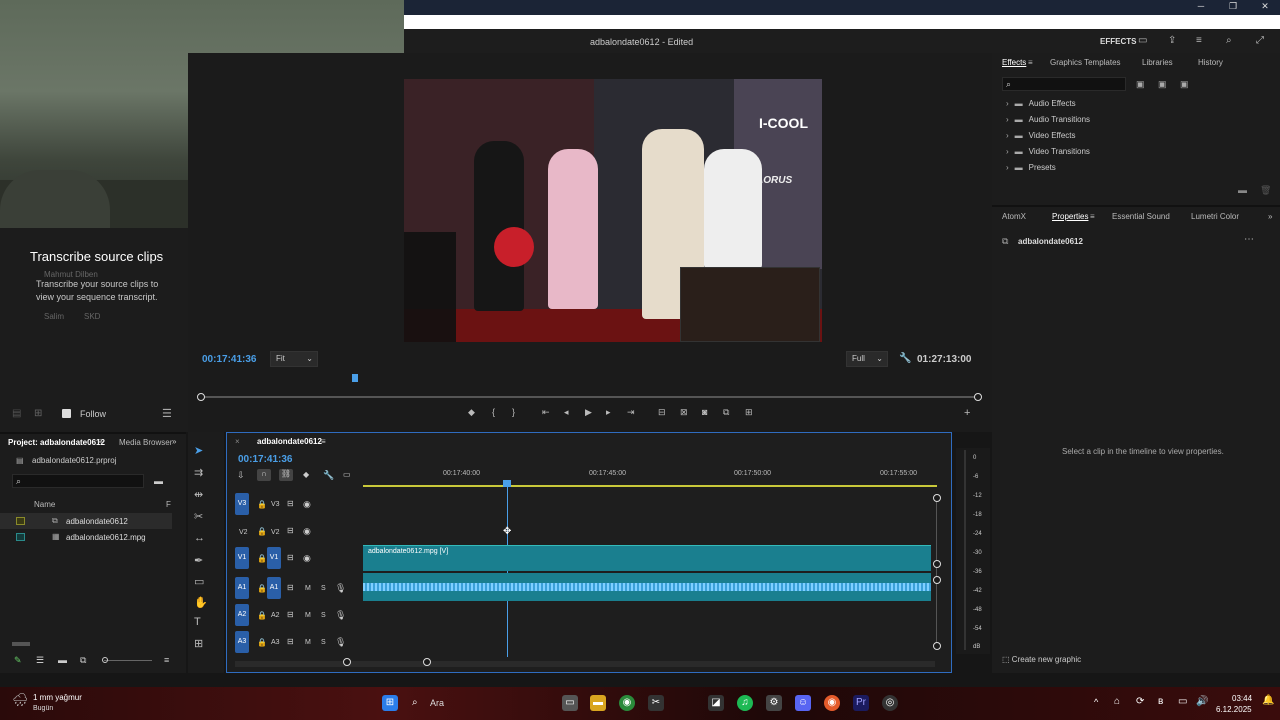 This screenshot has height=720, width=1280. I want to click on playhead-timecode: 00:17:41:36, so click(229, 359).